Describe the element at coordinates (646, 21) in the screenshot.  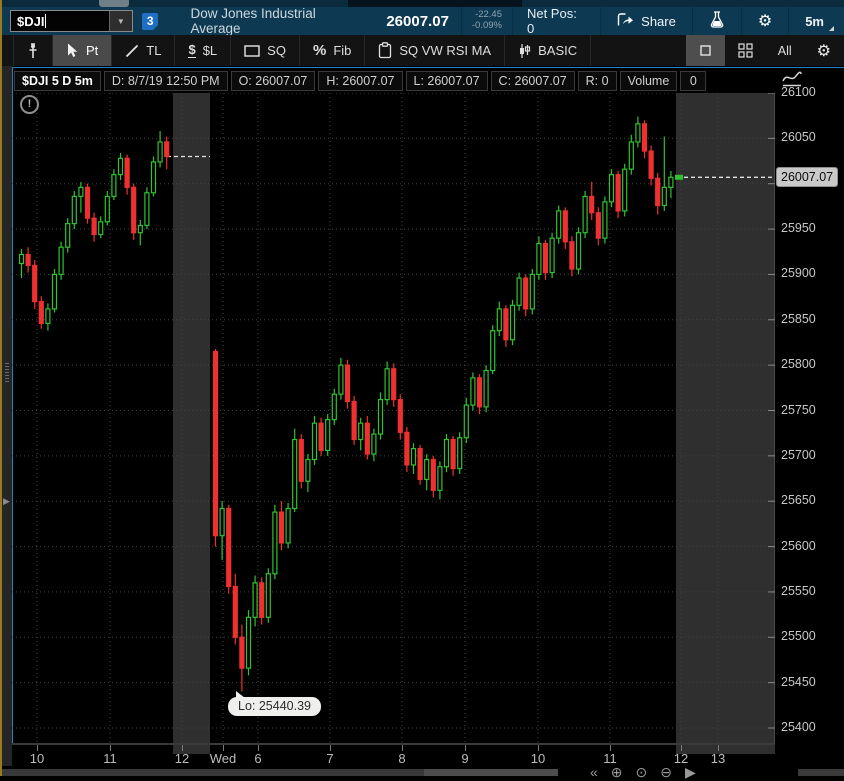
I see `share-button: Share` at that location.